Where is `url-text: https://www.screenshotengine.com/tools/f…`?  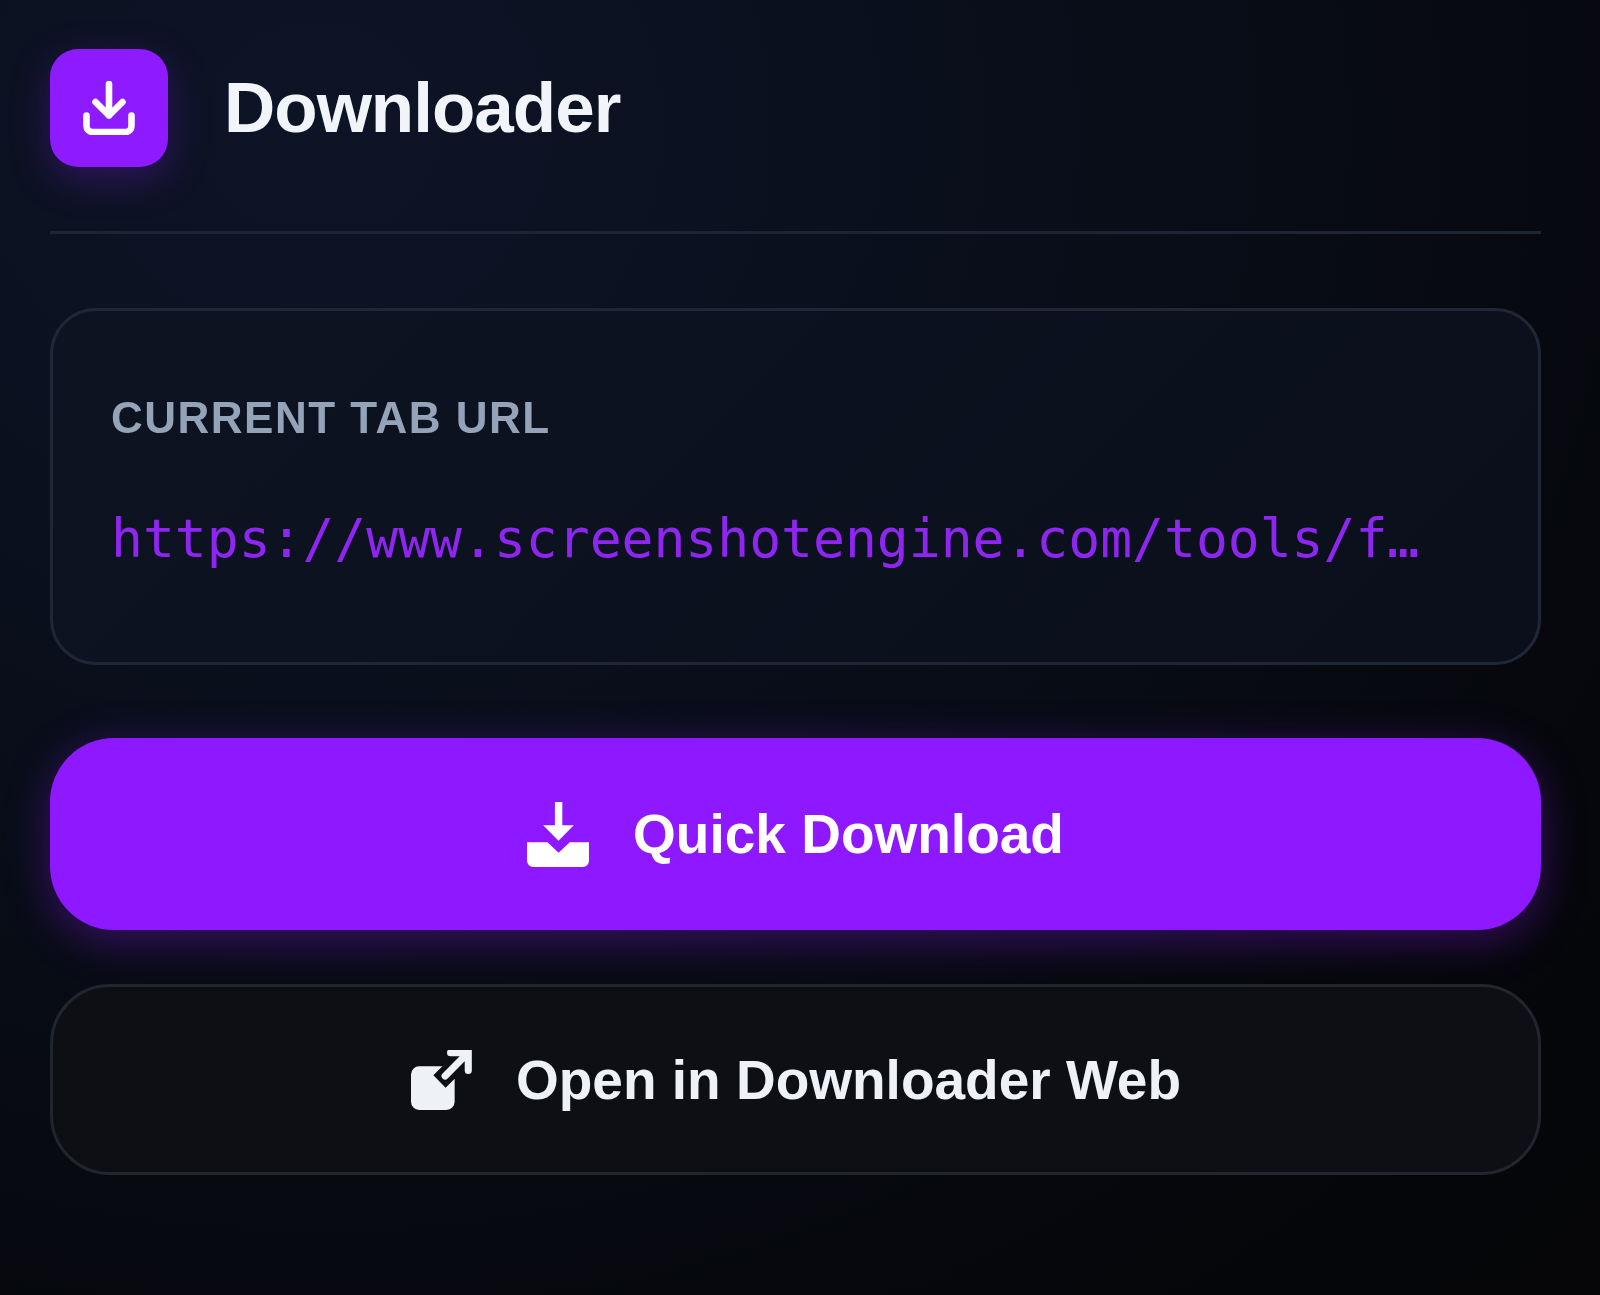 url-text: https://www.screenshotengine.com/tools/f… is located at coordinates (766, 539).